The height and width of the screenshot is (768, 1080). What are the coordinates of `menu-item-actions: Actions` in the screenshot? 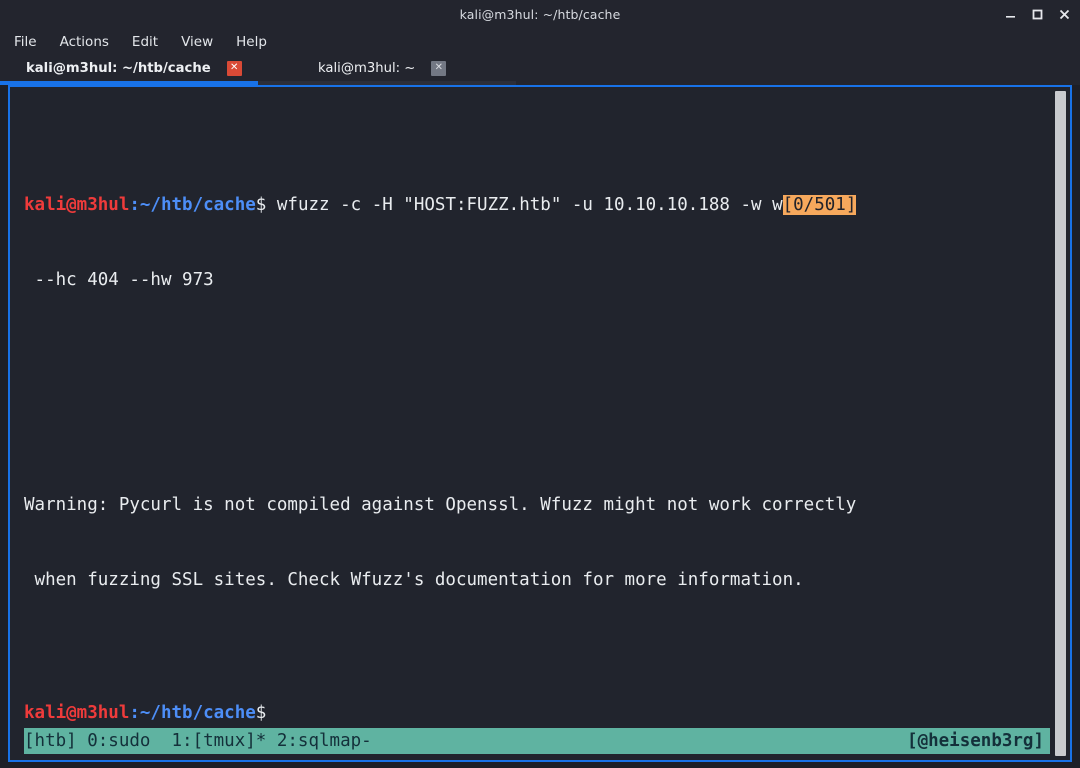 It's located at (84, 42).